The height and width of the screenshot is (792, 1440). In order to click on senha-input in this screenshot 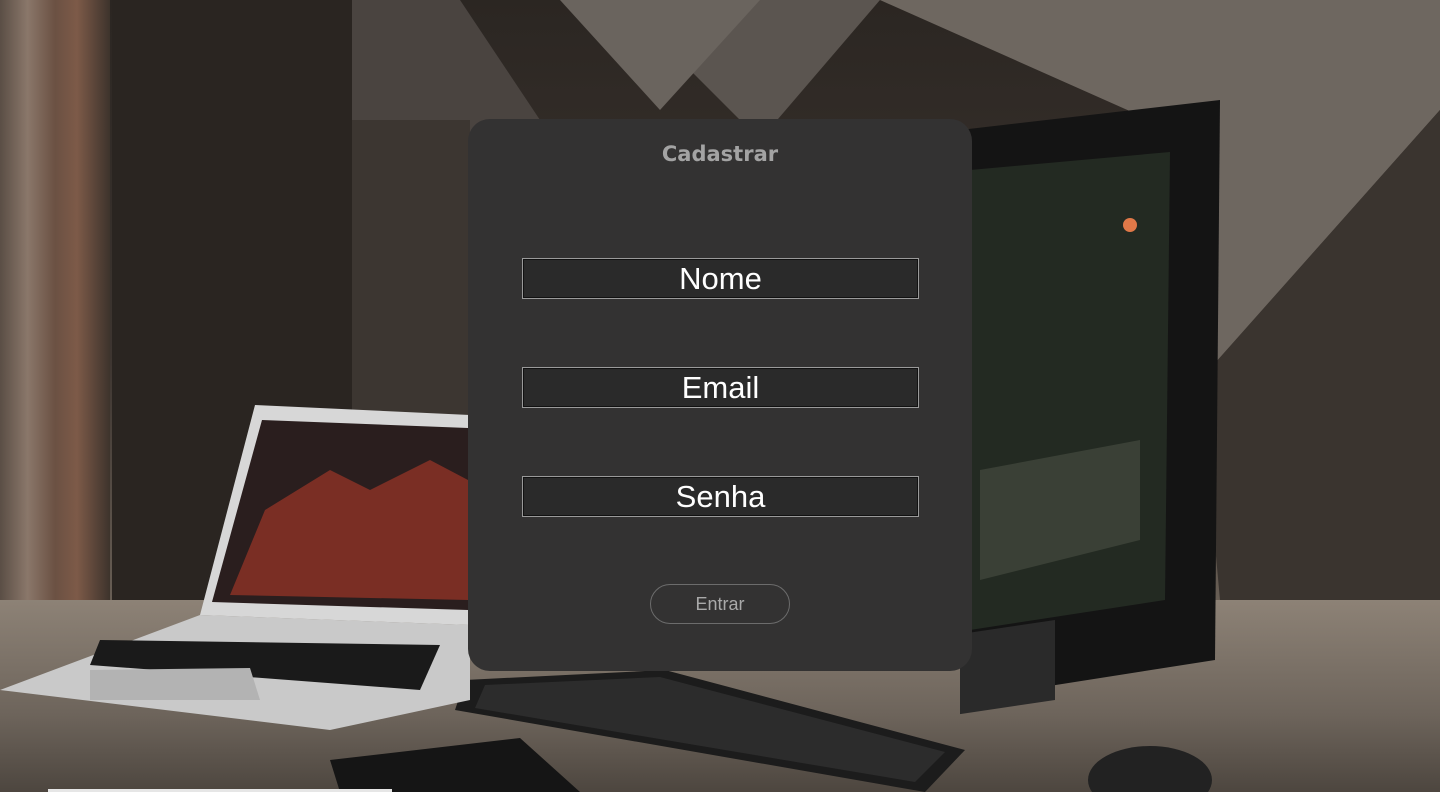, I will do `click(720, 496)`.